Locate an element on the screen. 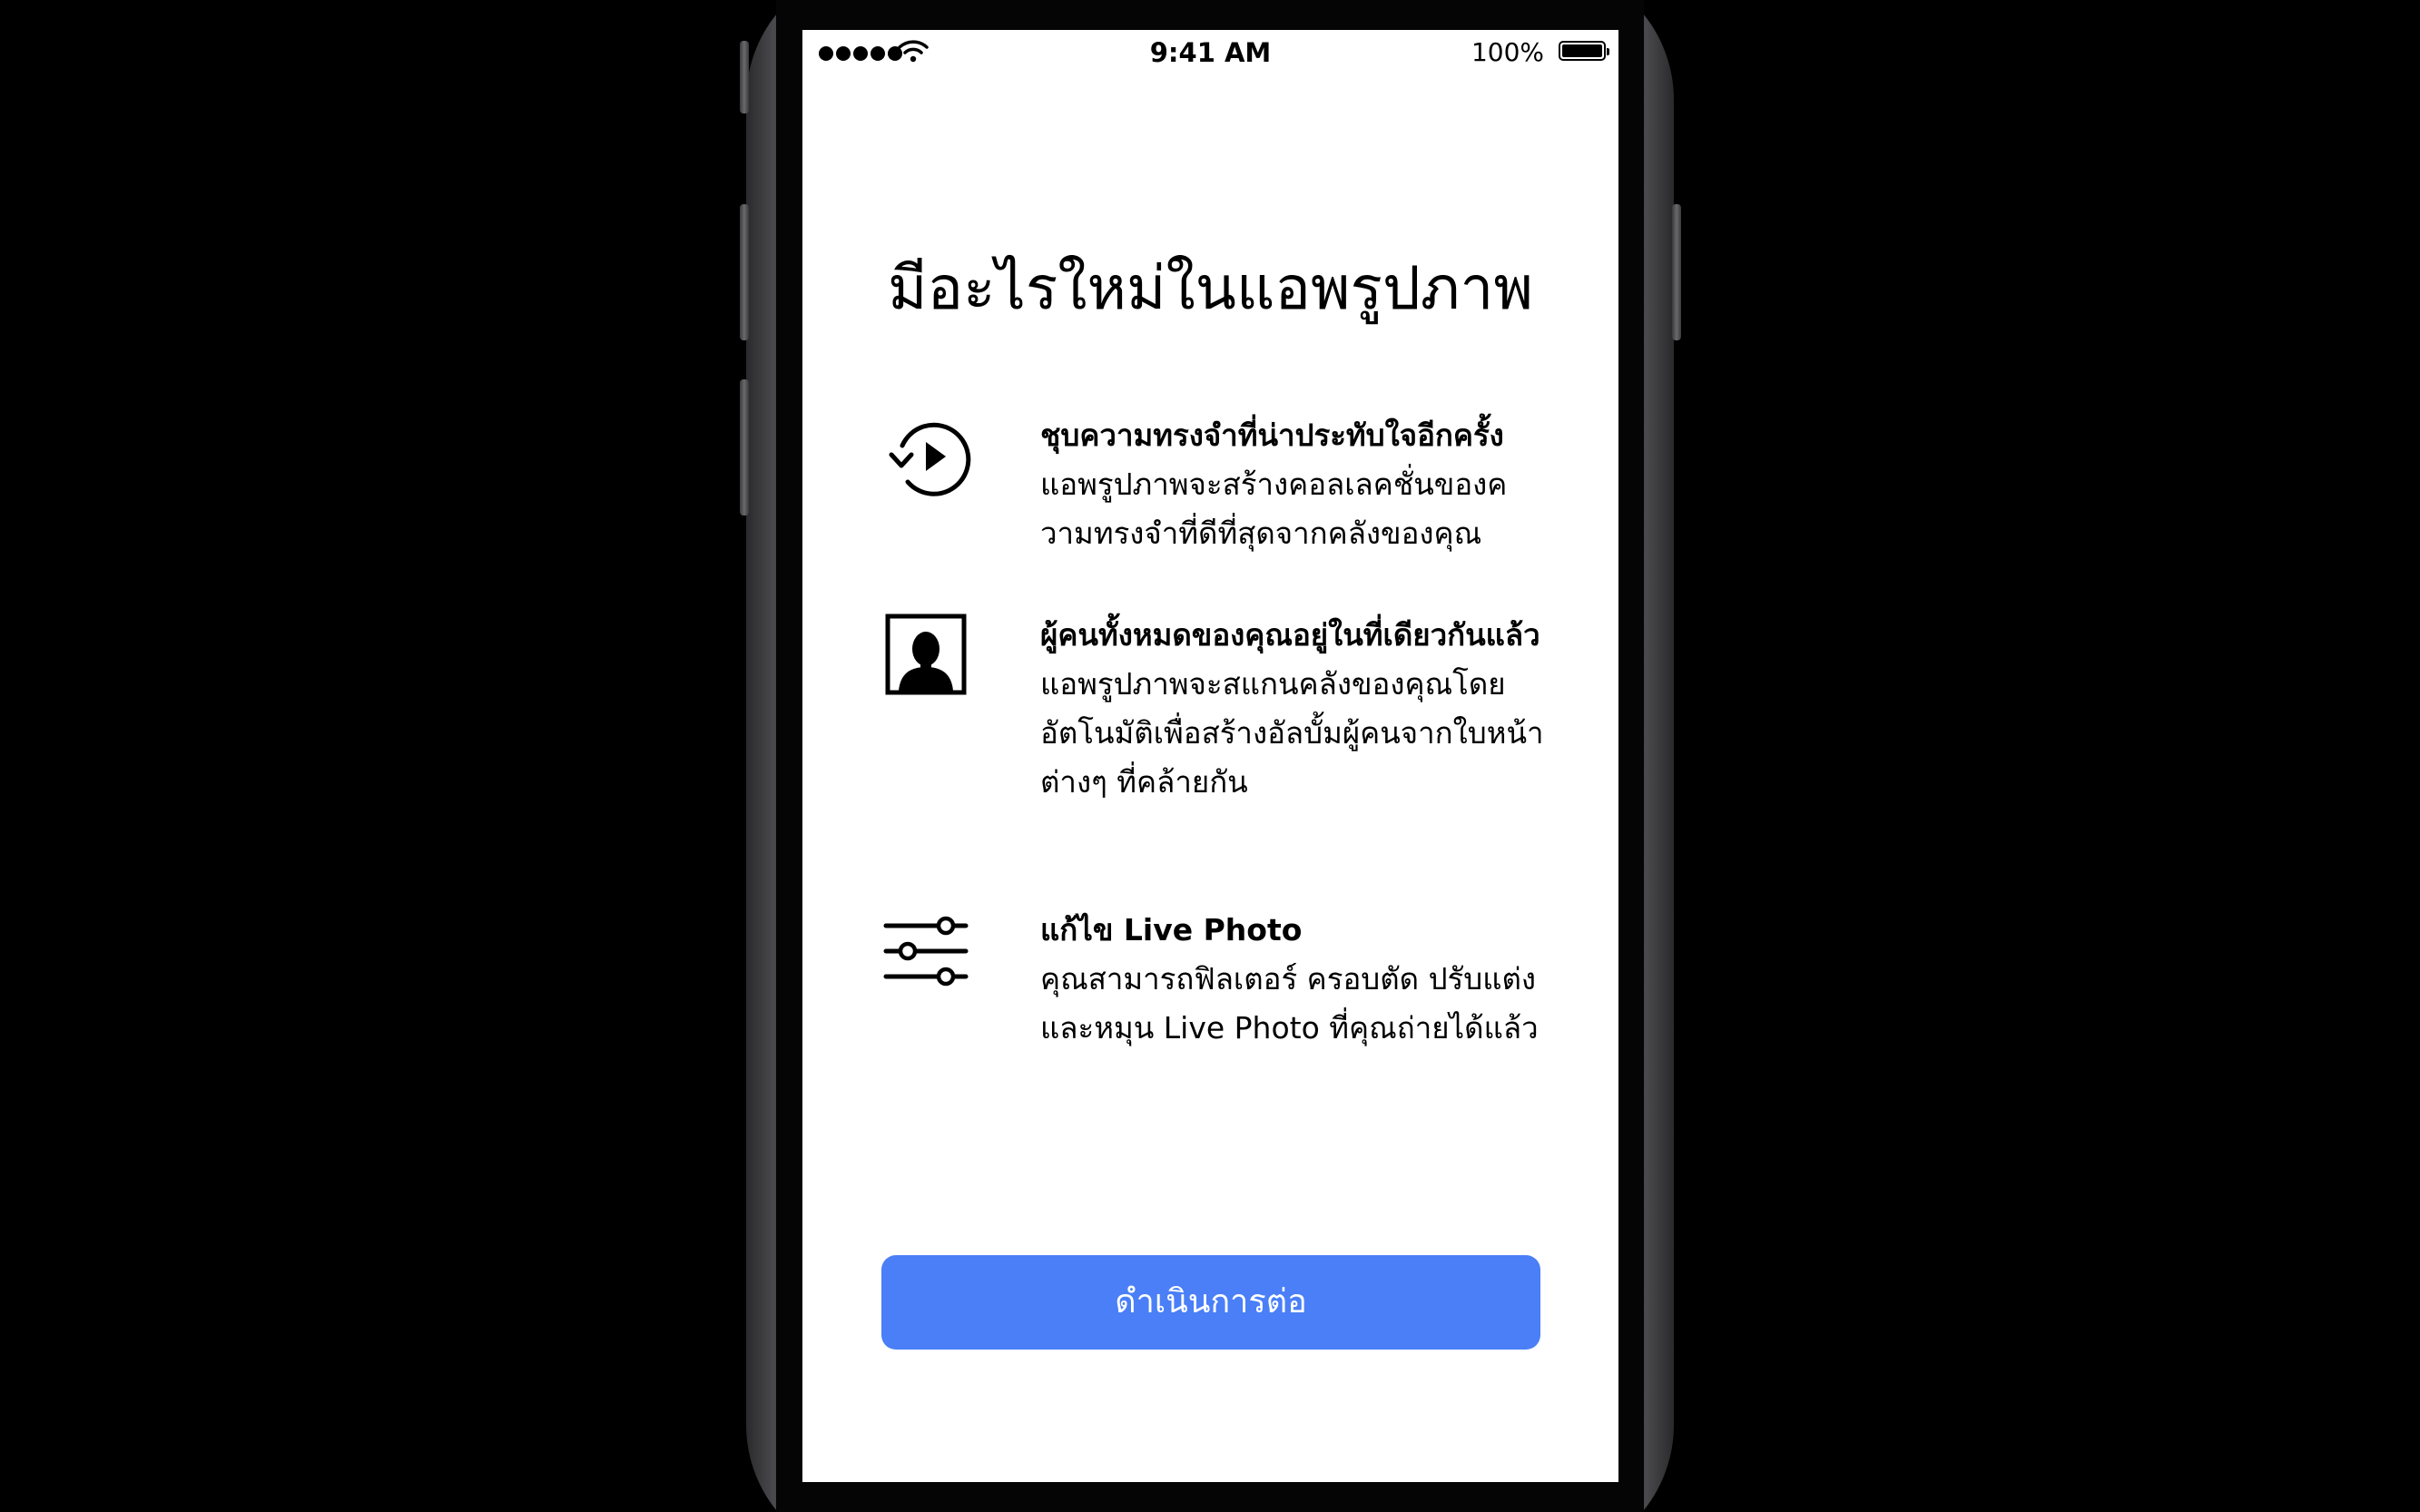 The height and width of the screenshot is (1512, 2420). person-portrait-icon is located at coordinates (926, 654).